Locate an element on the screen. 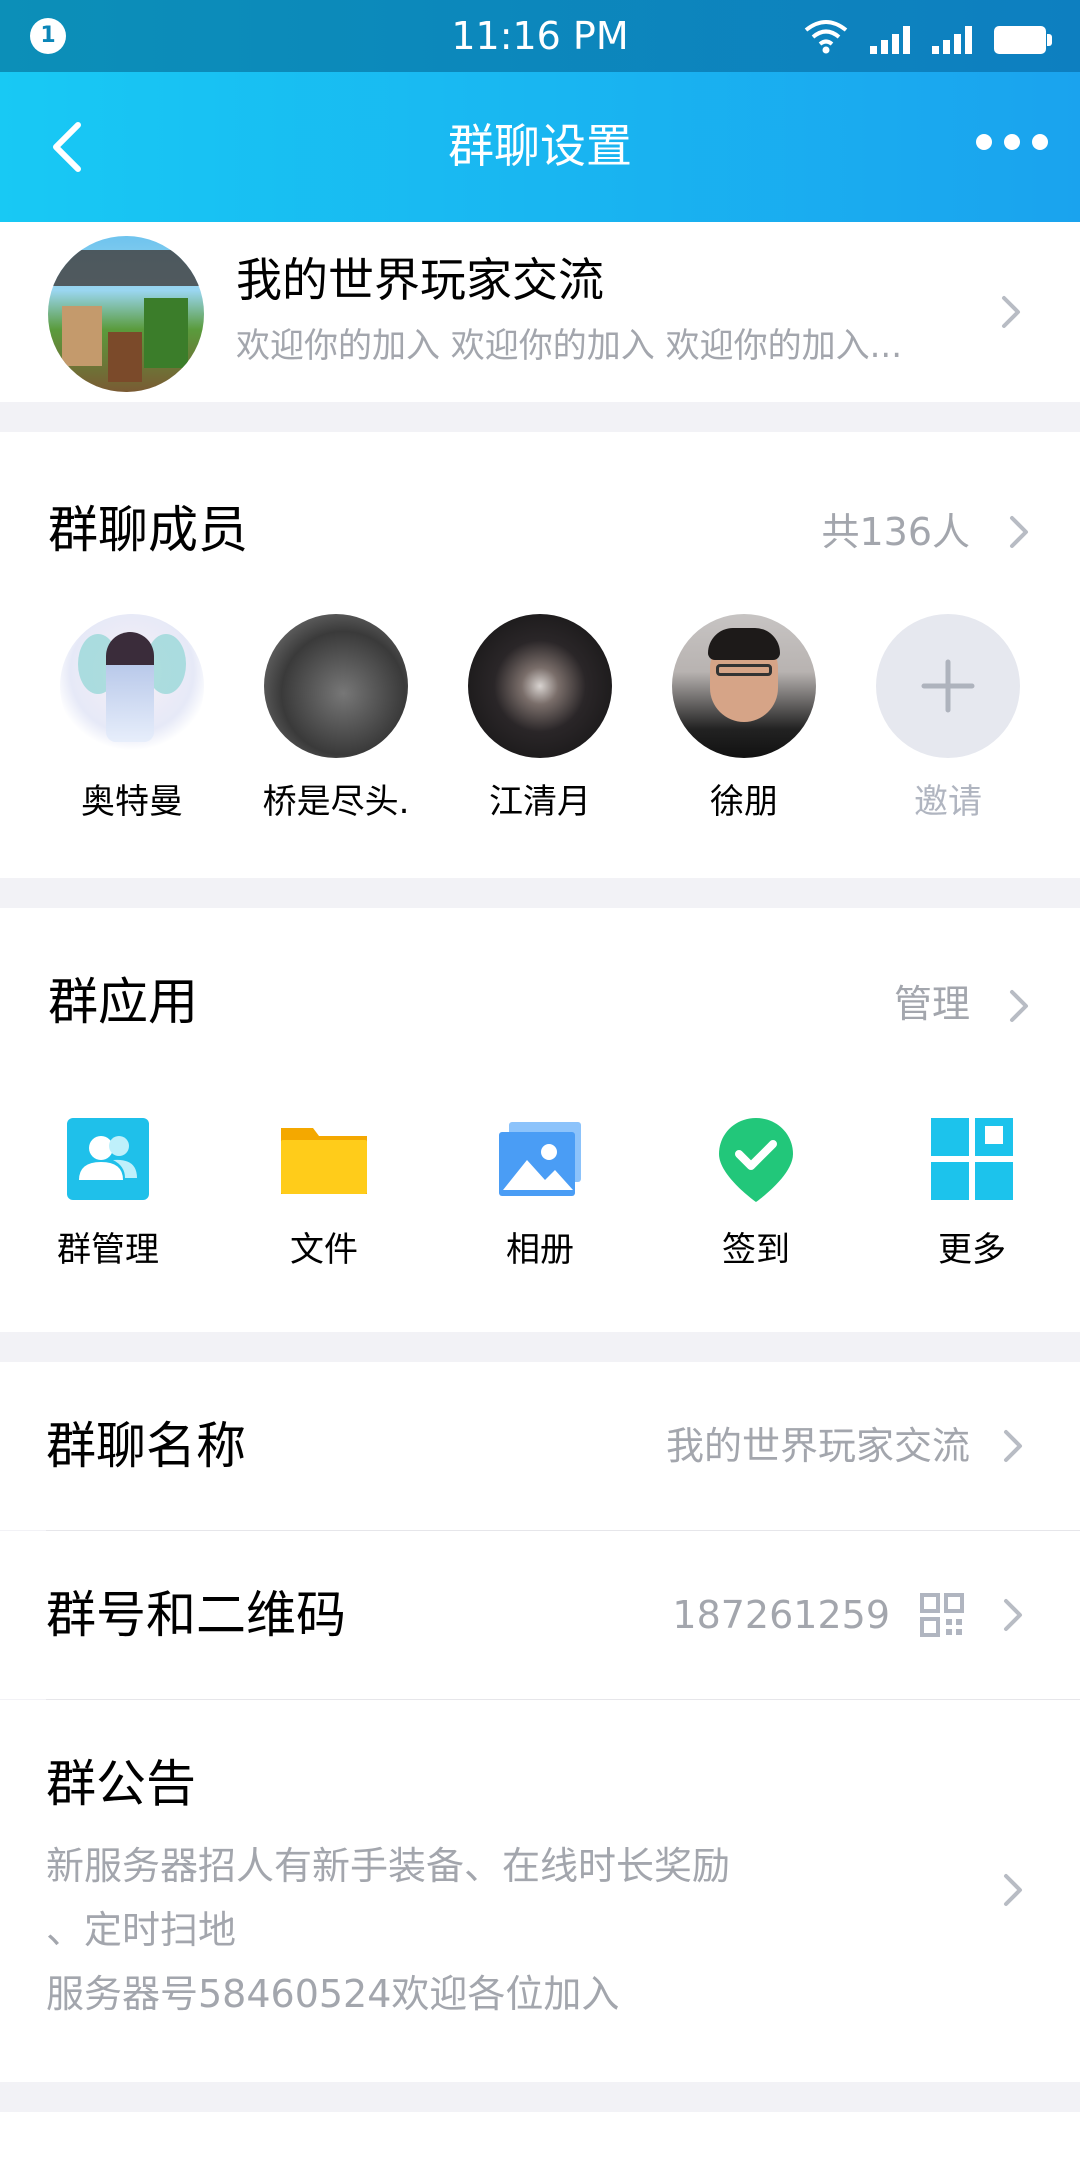  group-name-value: 我的世界玩家交流 is located at coordinates (817, 1446).